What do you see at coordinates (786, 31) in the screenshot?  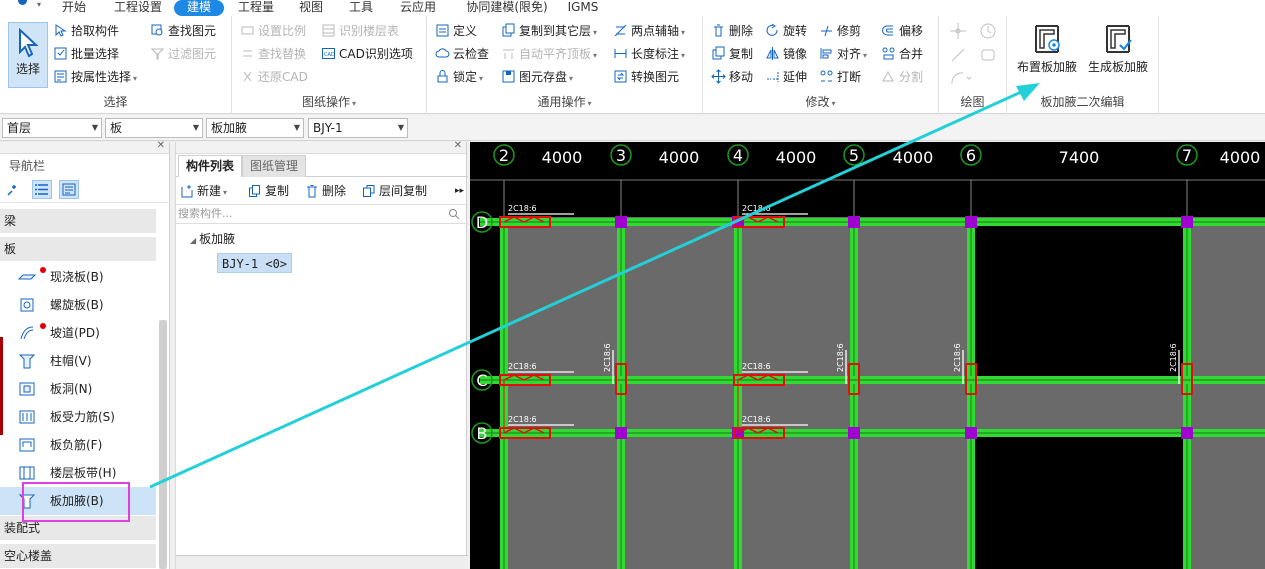 I see `rotate-button: 旋转` at bounding box center [786, 31].